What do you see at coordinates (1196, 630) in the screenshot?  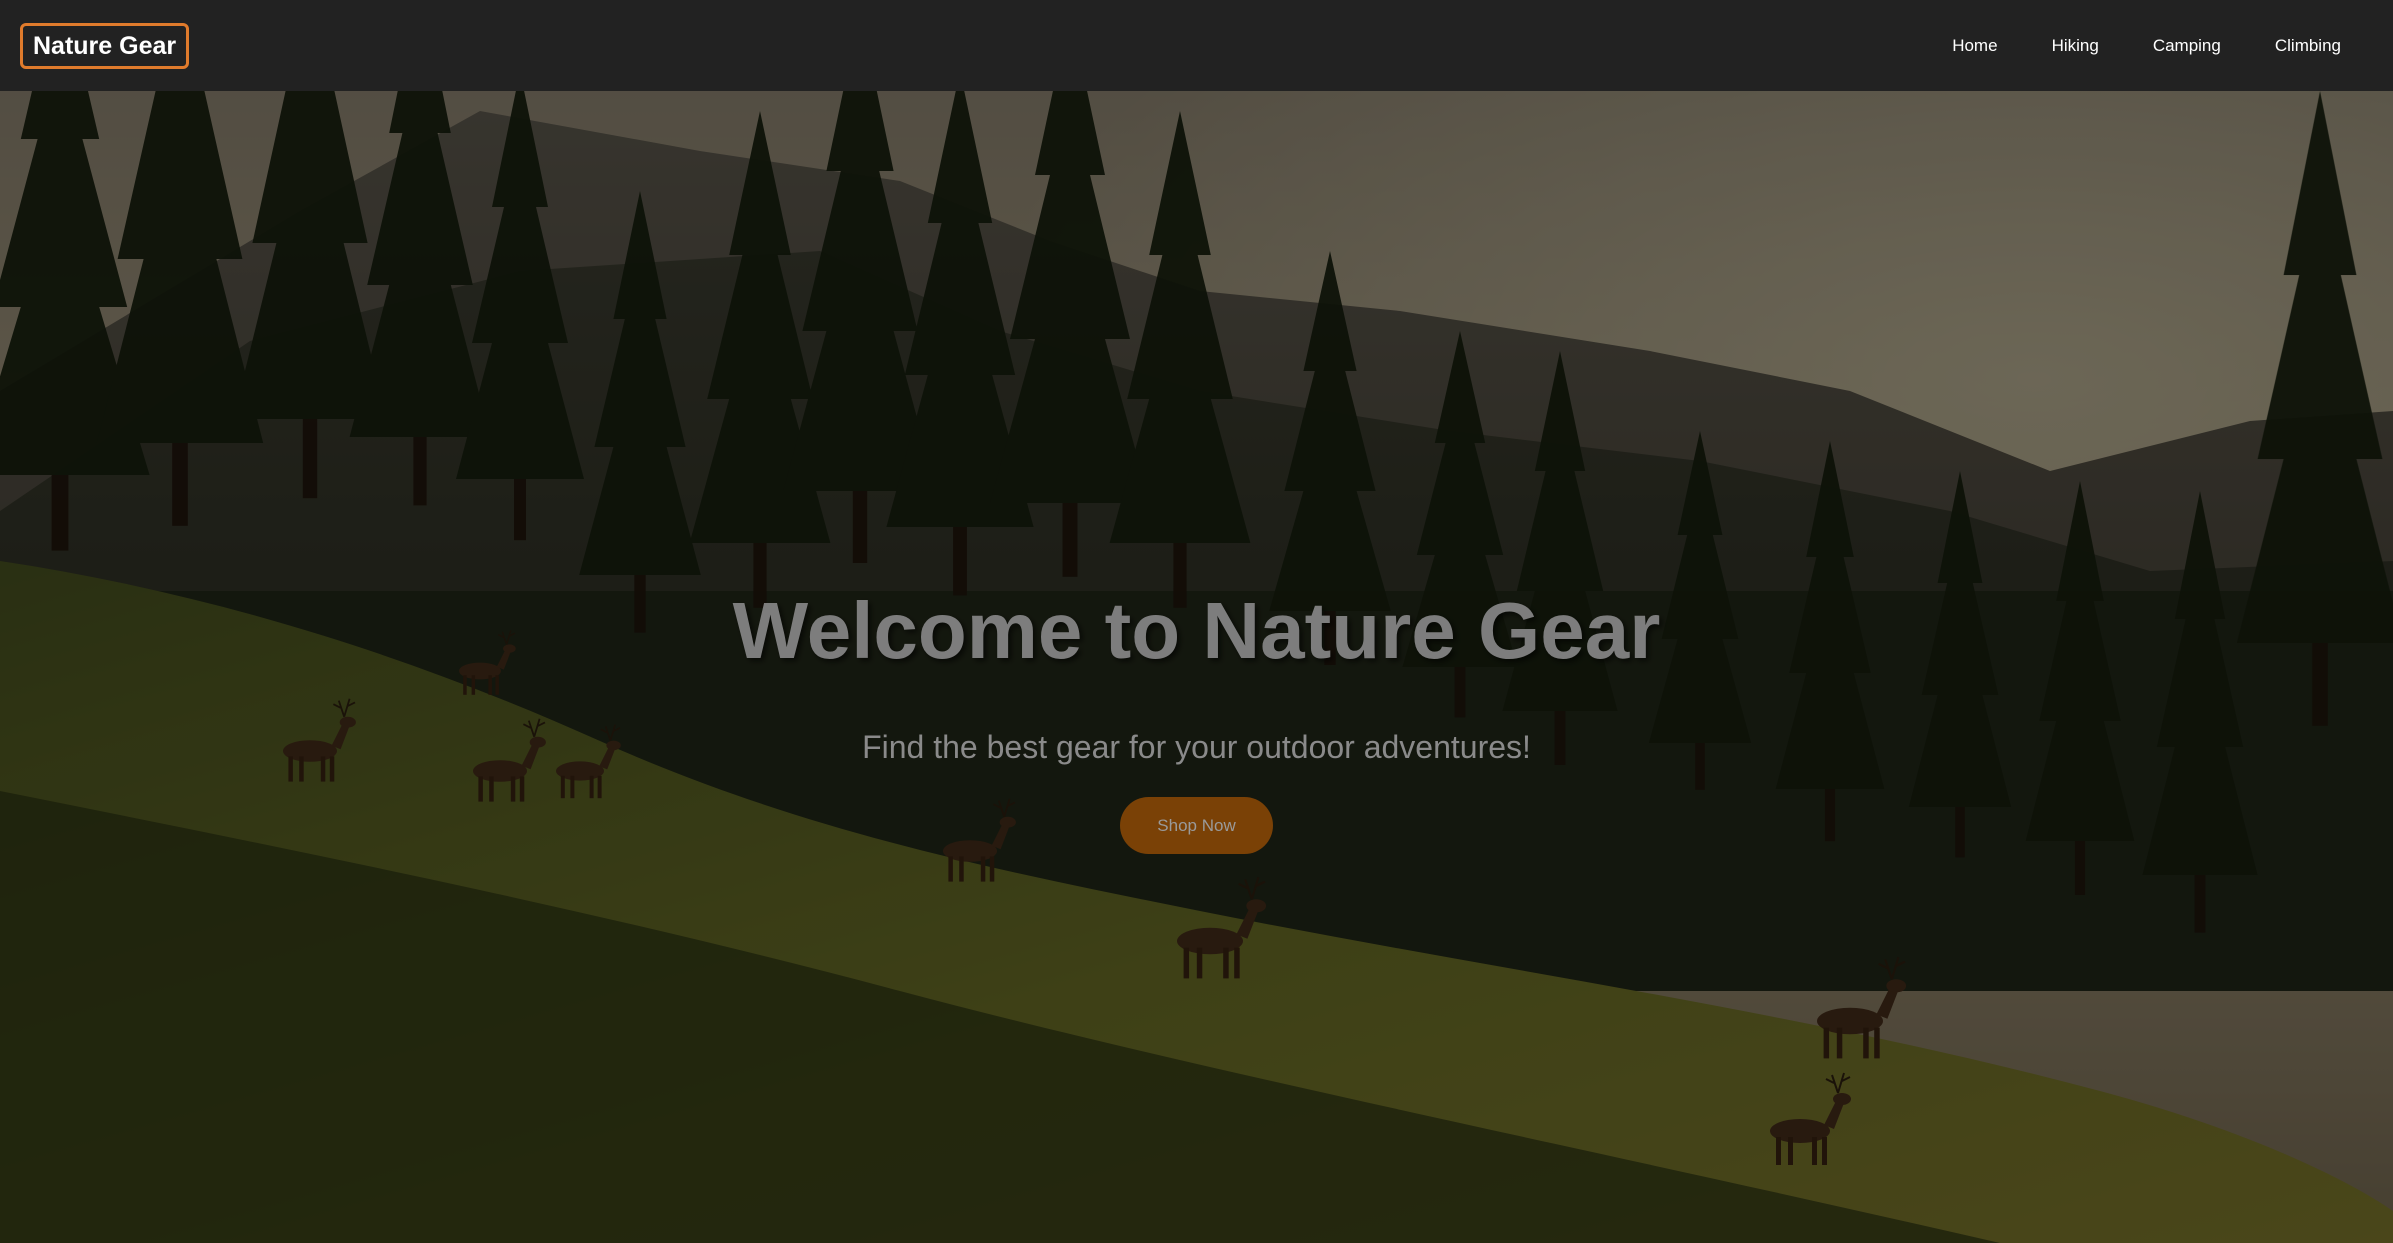 I see `hero-title: Welcome to Nature Gear` at bounding box center [1196, 630].